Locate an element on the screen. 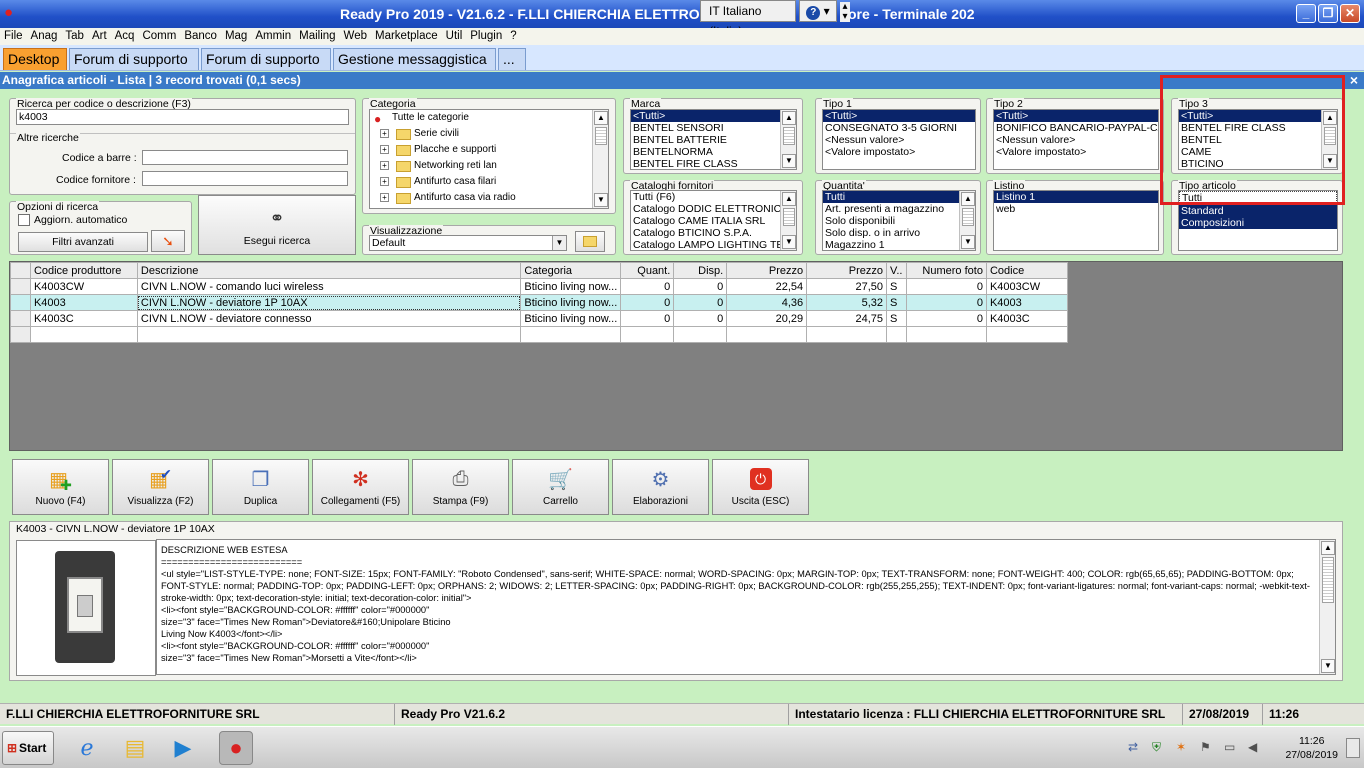 The image size is (1364, 768). column-header: Descrizione is located at coordinates (329, 270).